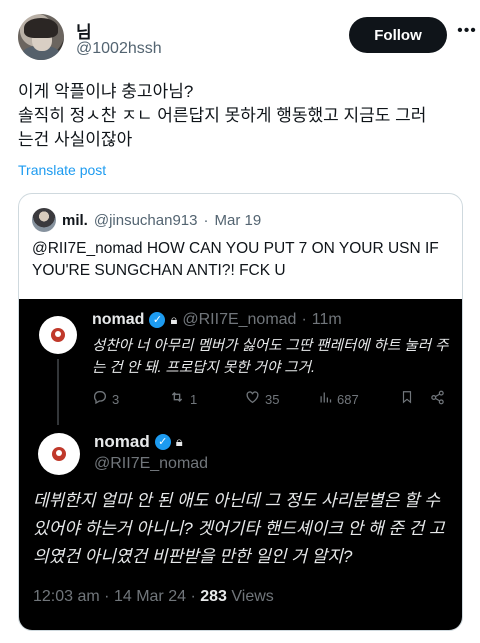  Describe the element at coordinates (326, 319) in the screenshot. I see `reply1-time: 11m` at that location.